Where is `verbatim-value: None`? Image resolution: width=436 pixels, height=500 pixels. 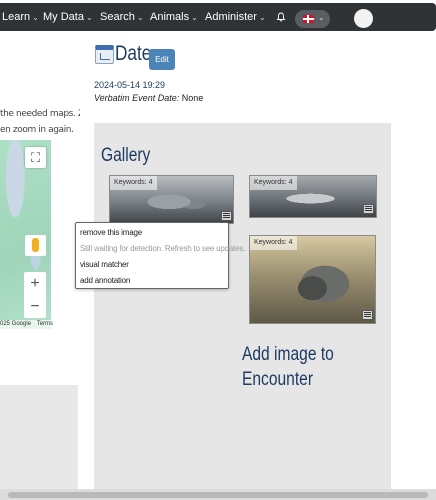
verbatim-value: None is located at coordinates (192, 98).